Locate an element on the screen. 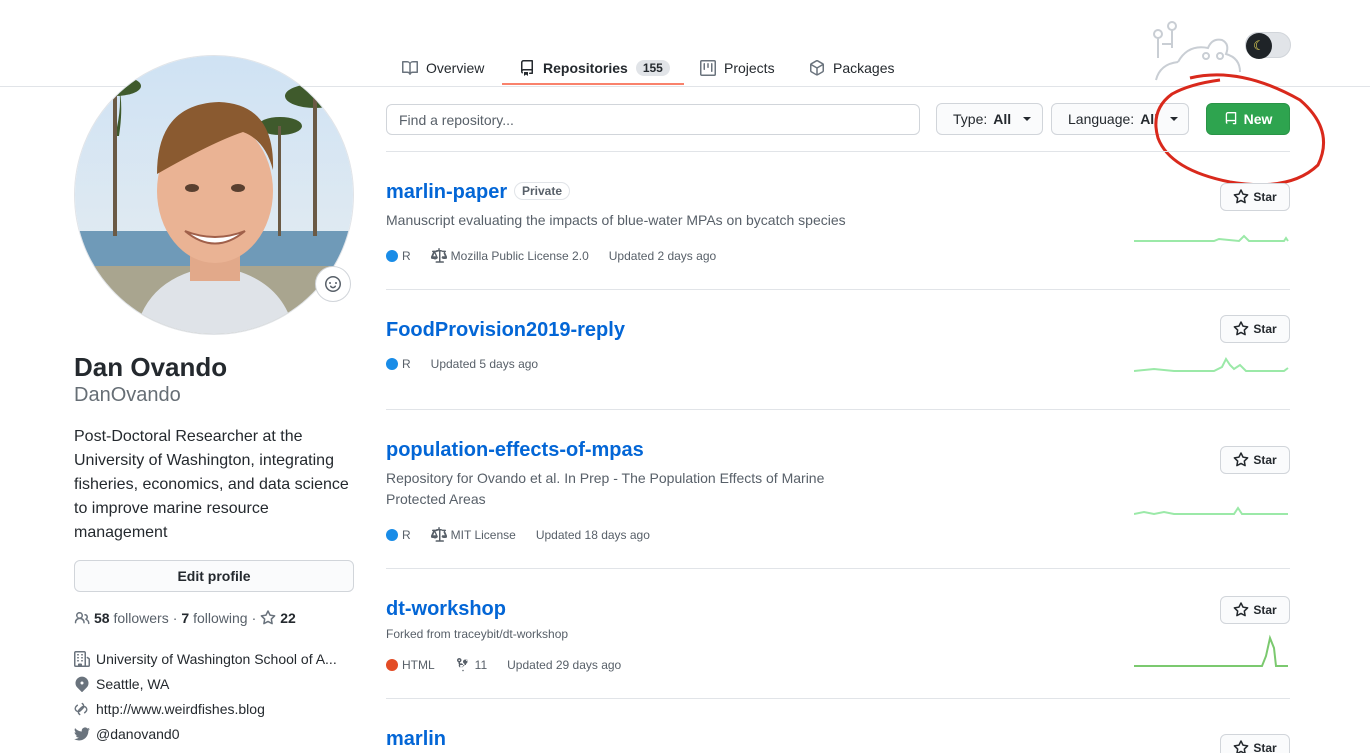 Image resolution: width=1370 pixels, height=753 pixels. repo-name-link: marlin is located at coordinates (416, 739).